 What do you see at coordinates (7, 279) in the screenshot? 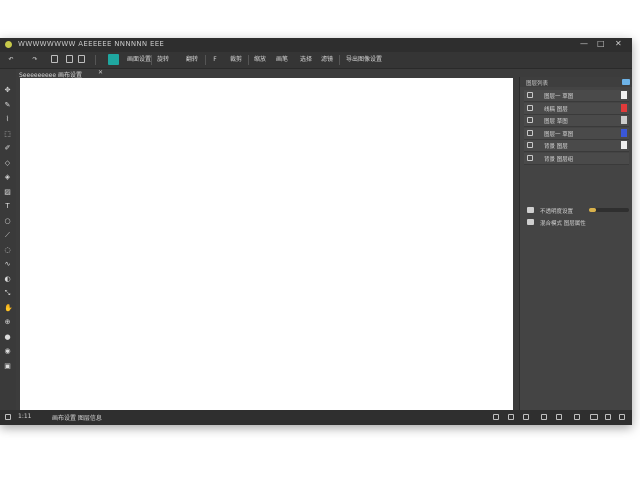
I see `dodge-icon: ◐` at bounding box center [7, 279].